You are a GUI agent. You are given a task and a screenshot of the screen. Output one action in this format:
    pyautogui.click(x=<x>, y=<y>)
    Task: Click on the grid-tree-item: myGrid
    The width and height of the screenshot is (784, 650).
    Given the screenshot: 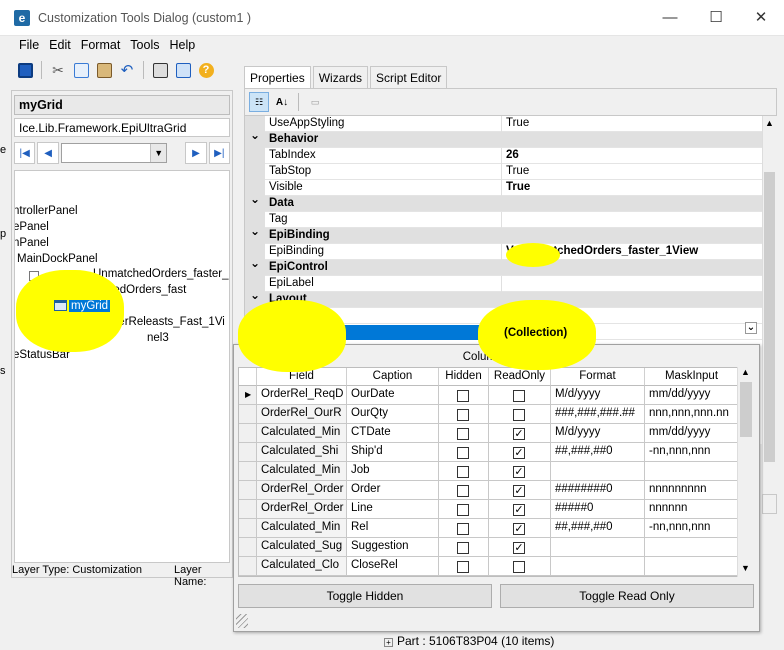 What is the action you would take?
    pyautogui.click(x=82, y=306)
    